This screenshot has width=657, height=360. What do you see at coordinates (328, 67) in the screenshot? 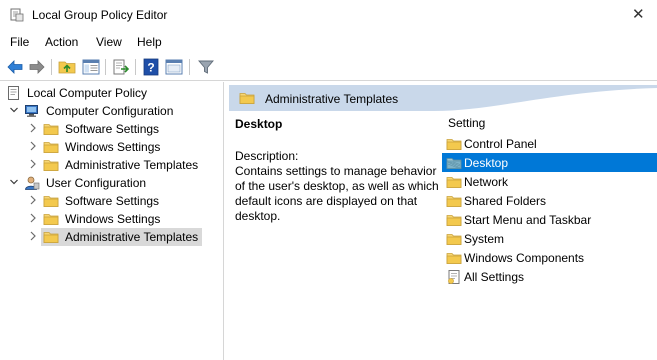
I see `toolbar: ?` at bounding box center [328, 67].